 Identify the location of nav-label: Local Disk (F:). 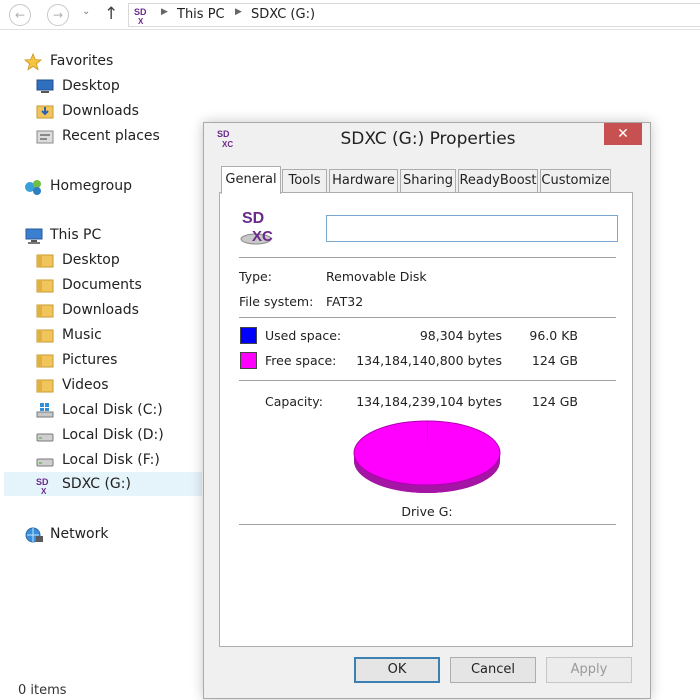
(111, 460).